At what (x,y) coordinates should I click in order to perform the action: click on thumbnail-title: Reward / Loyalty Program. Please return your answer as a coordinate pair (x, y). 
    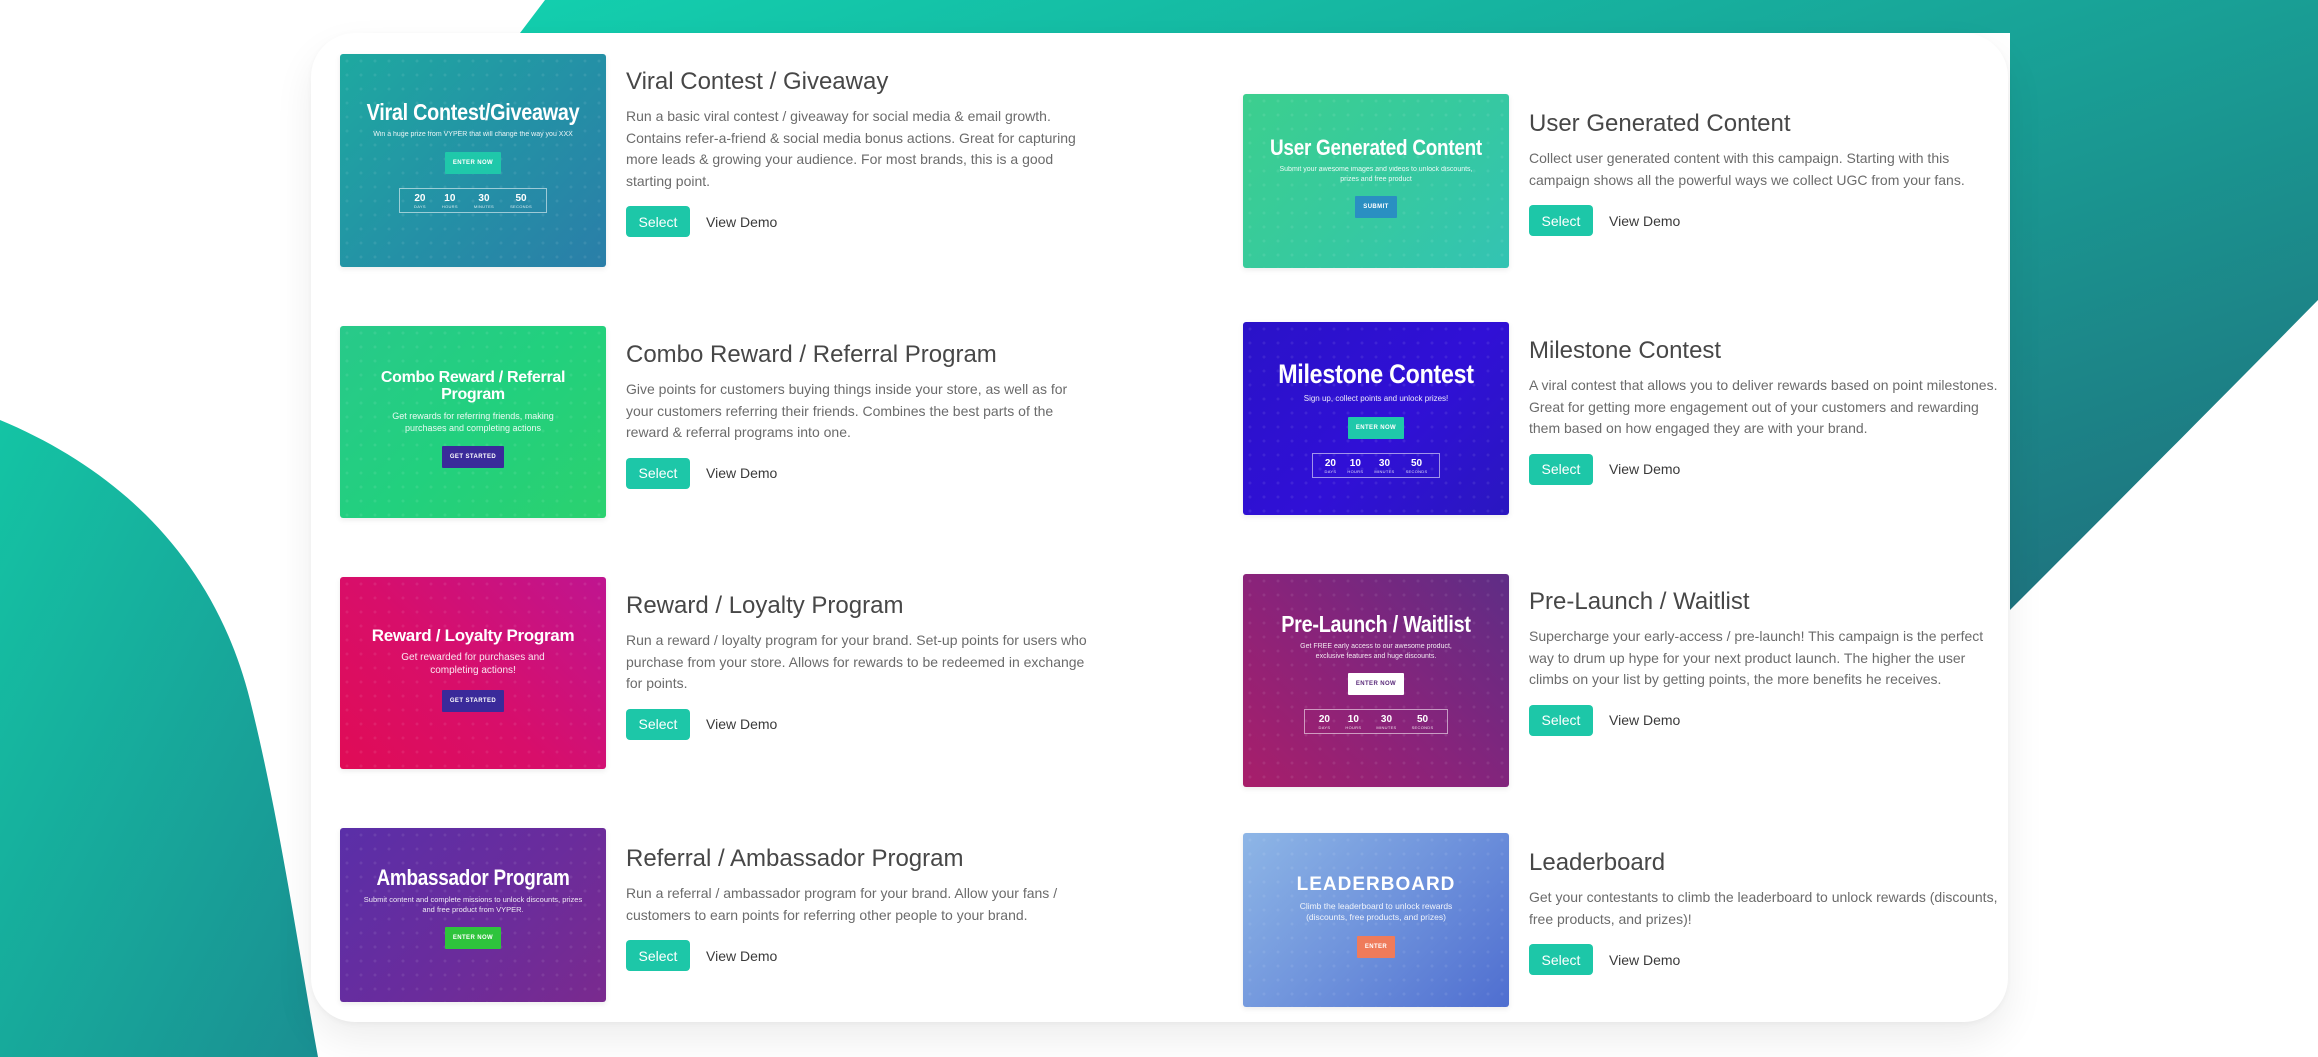
    Looking at the image, I should click on (473, 635).